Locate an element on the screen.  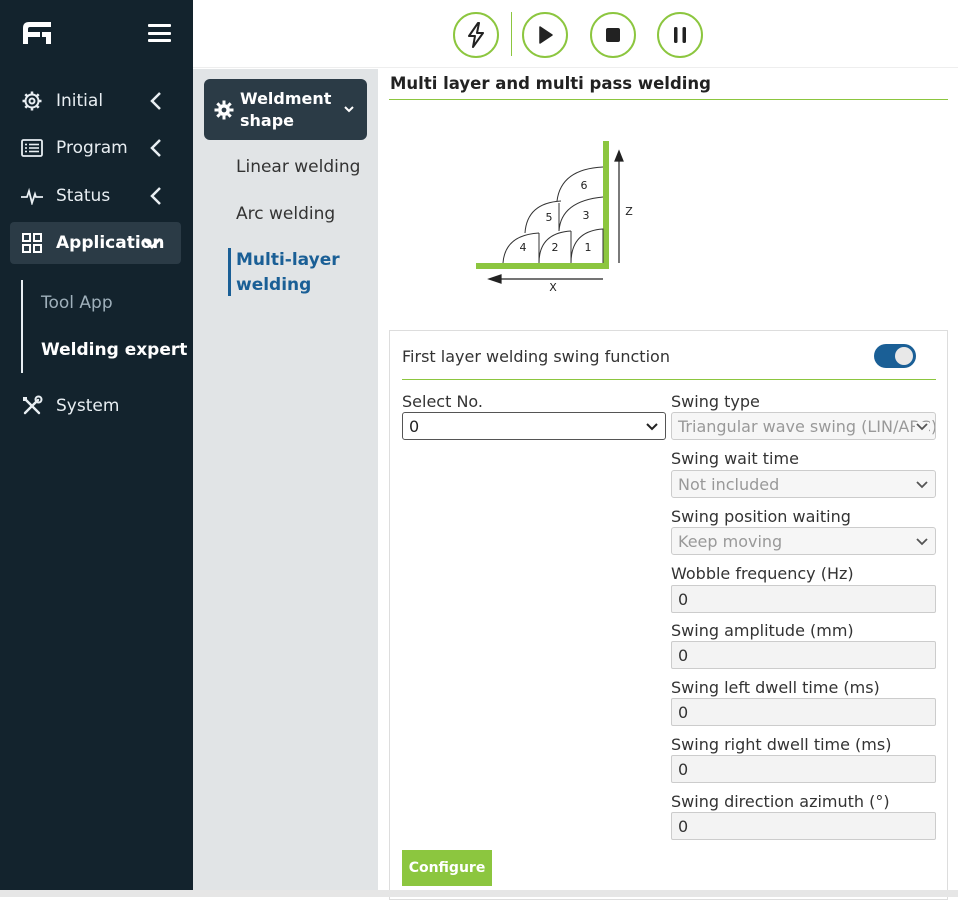
configure-button: Configure is located at coordinates (447, 868).